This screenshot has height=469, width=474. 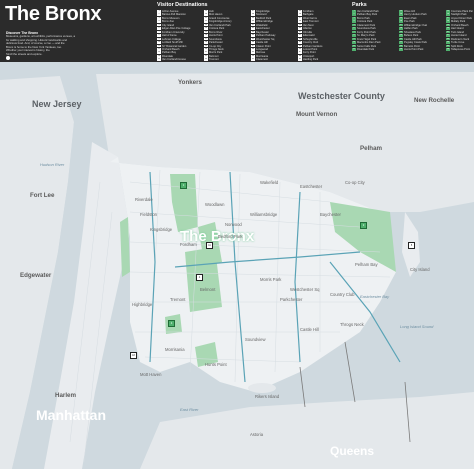 I want to click on destination-marker: 5, so click(x=411, y=245).